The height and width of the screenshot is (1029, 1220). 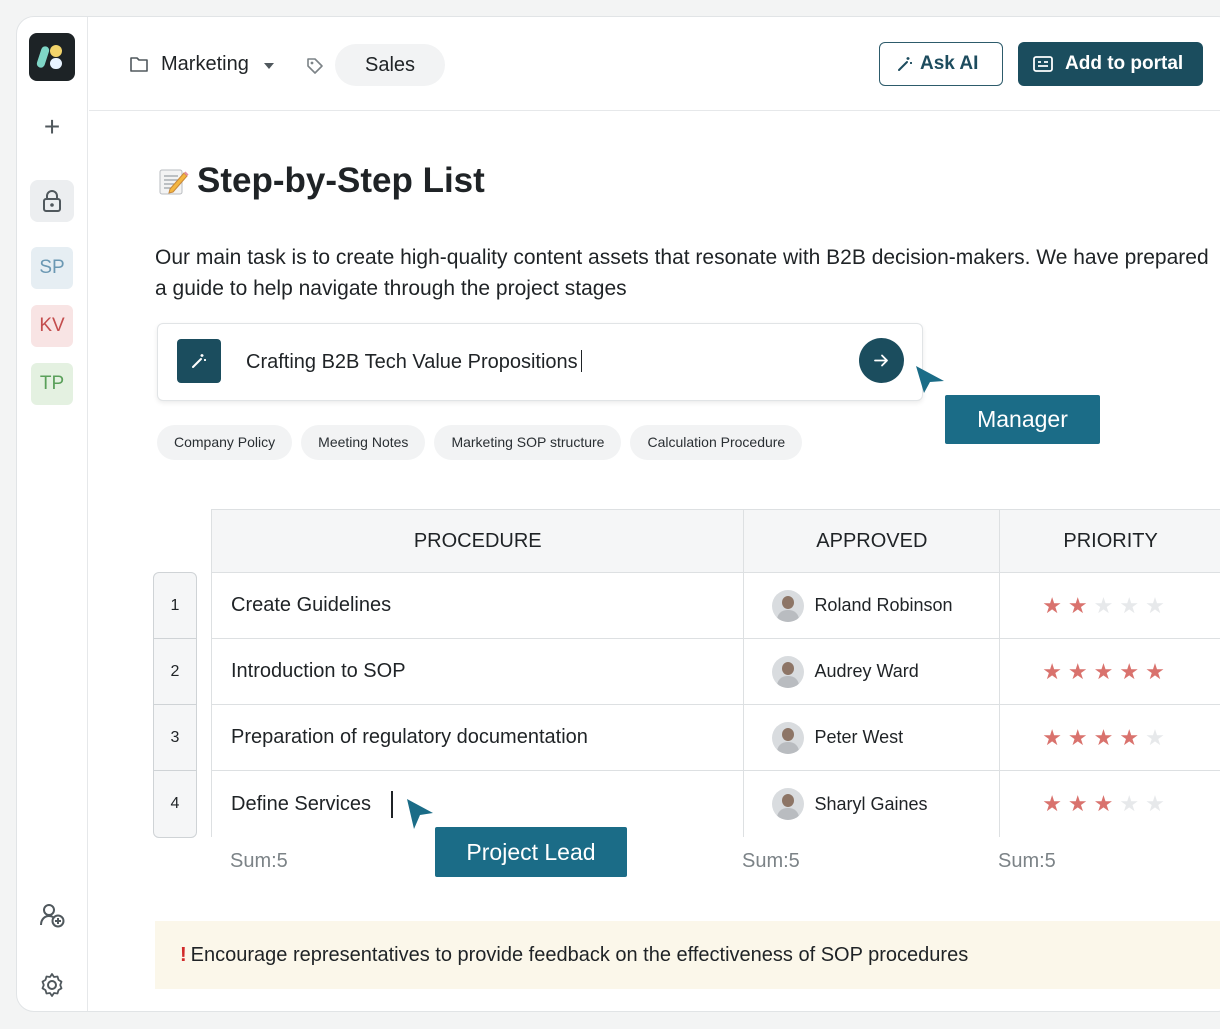 I want to click on row-number: 3, so click(x=175, y=738).